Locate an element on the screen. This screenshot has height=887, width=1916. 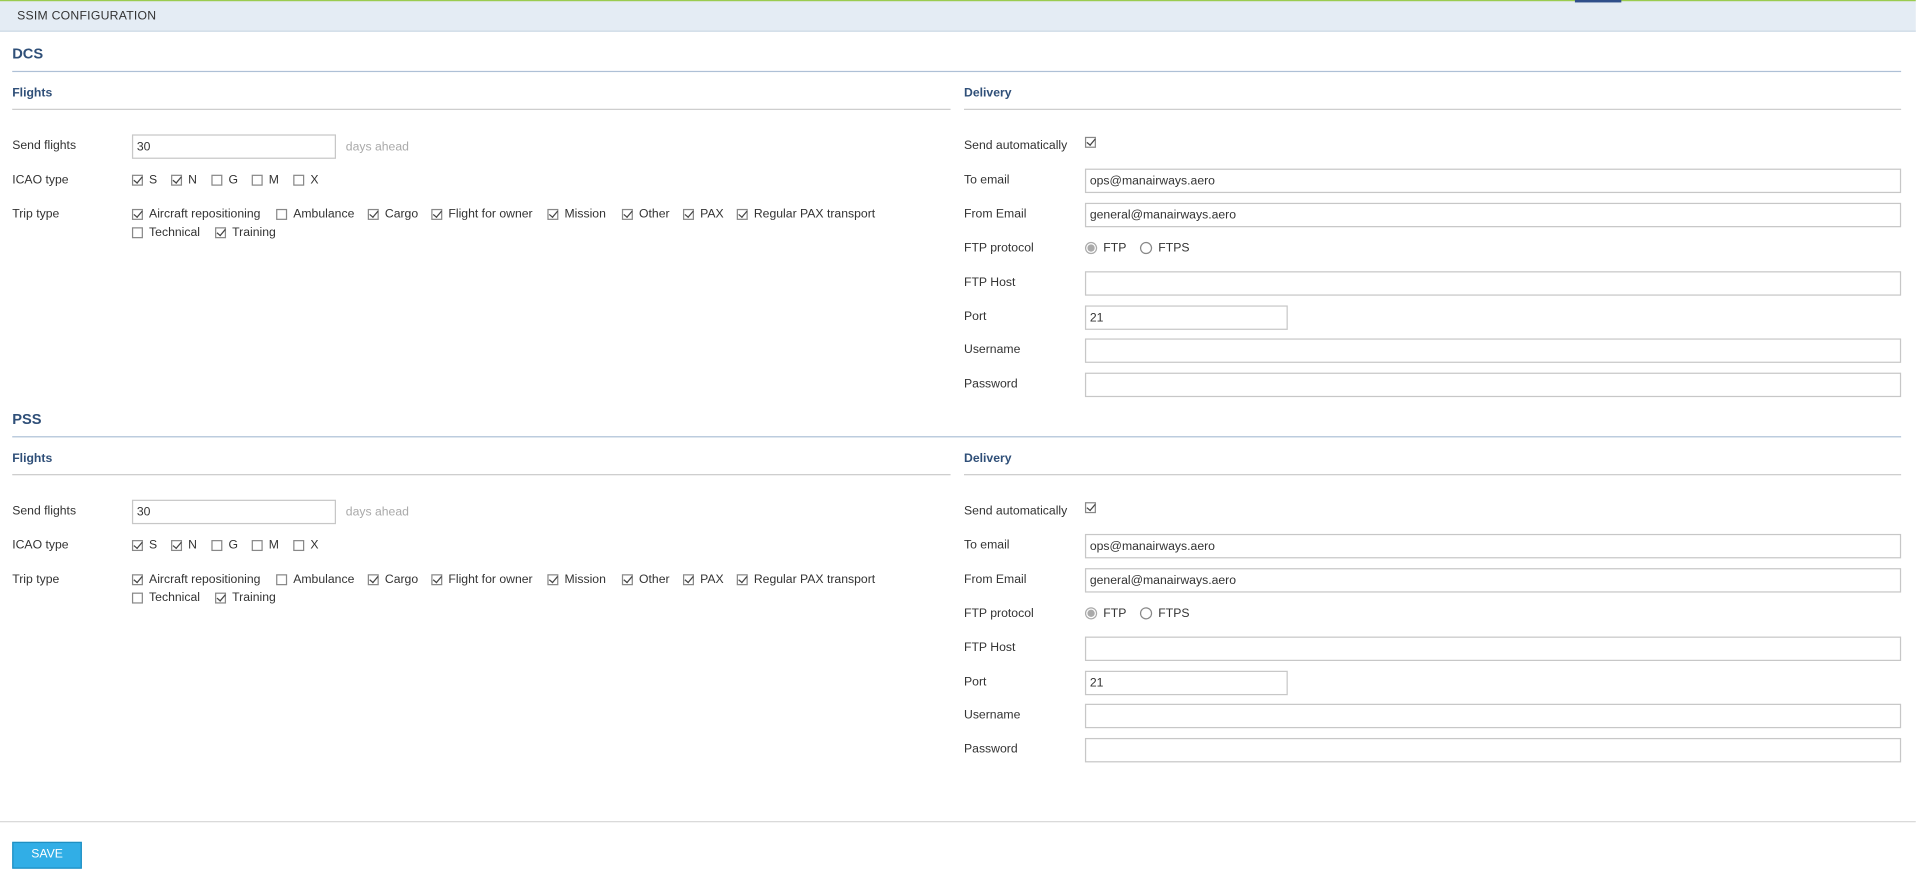
pss-ftps-radio: FTPS is located at coordinates (1164, 613).